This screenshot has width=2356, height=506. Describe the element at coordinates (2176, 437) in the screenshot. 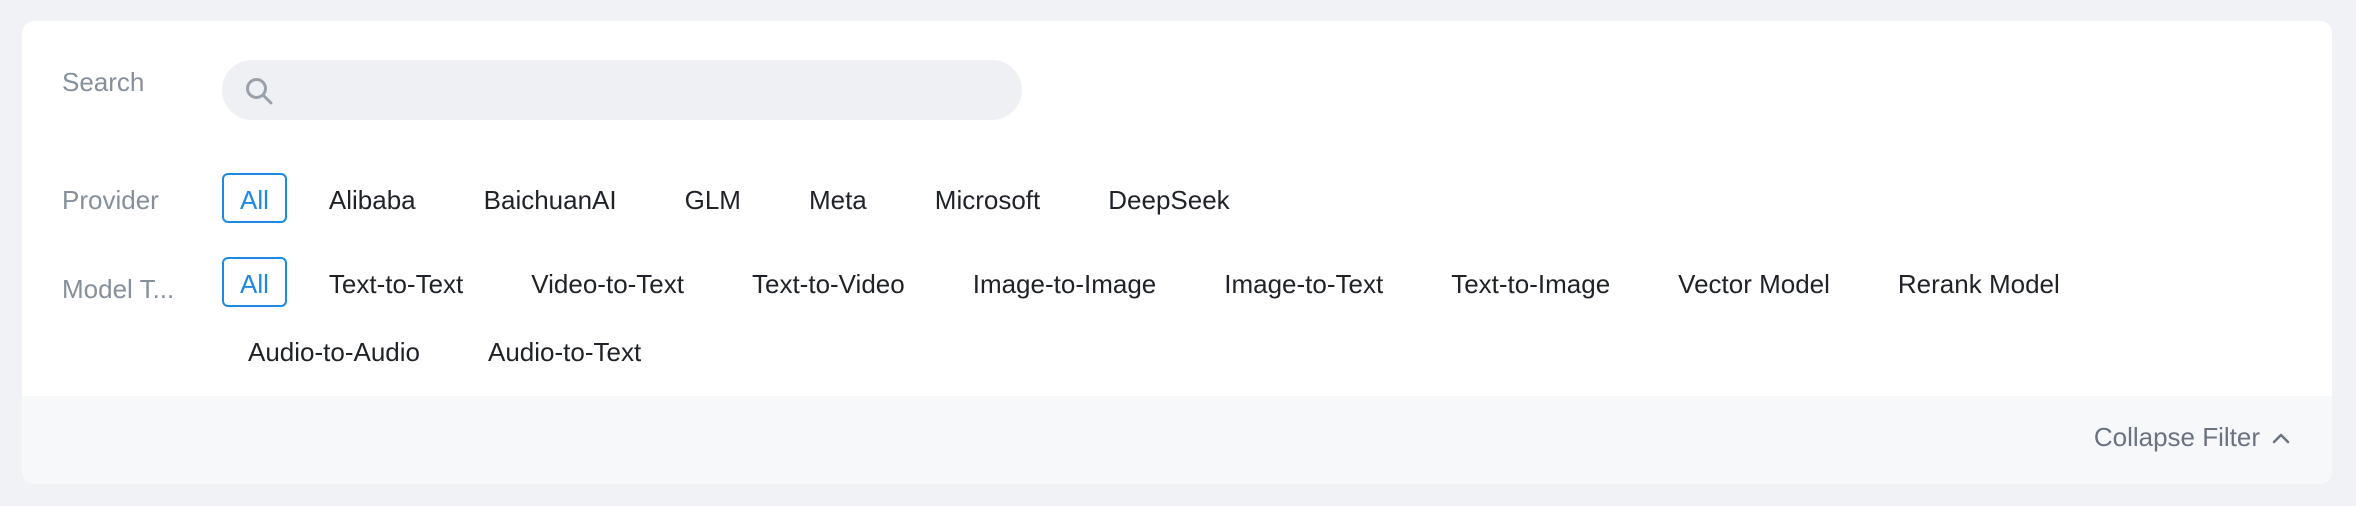

I see `collapse-filter-label: Collapse Filter` at that location.